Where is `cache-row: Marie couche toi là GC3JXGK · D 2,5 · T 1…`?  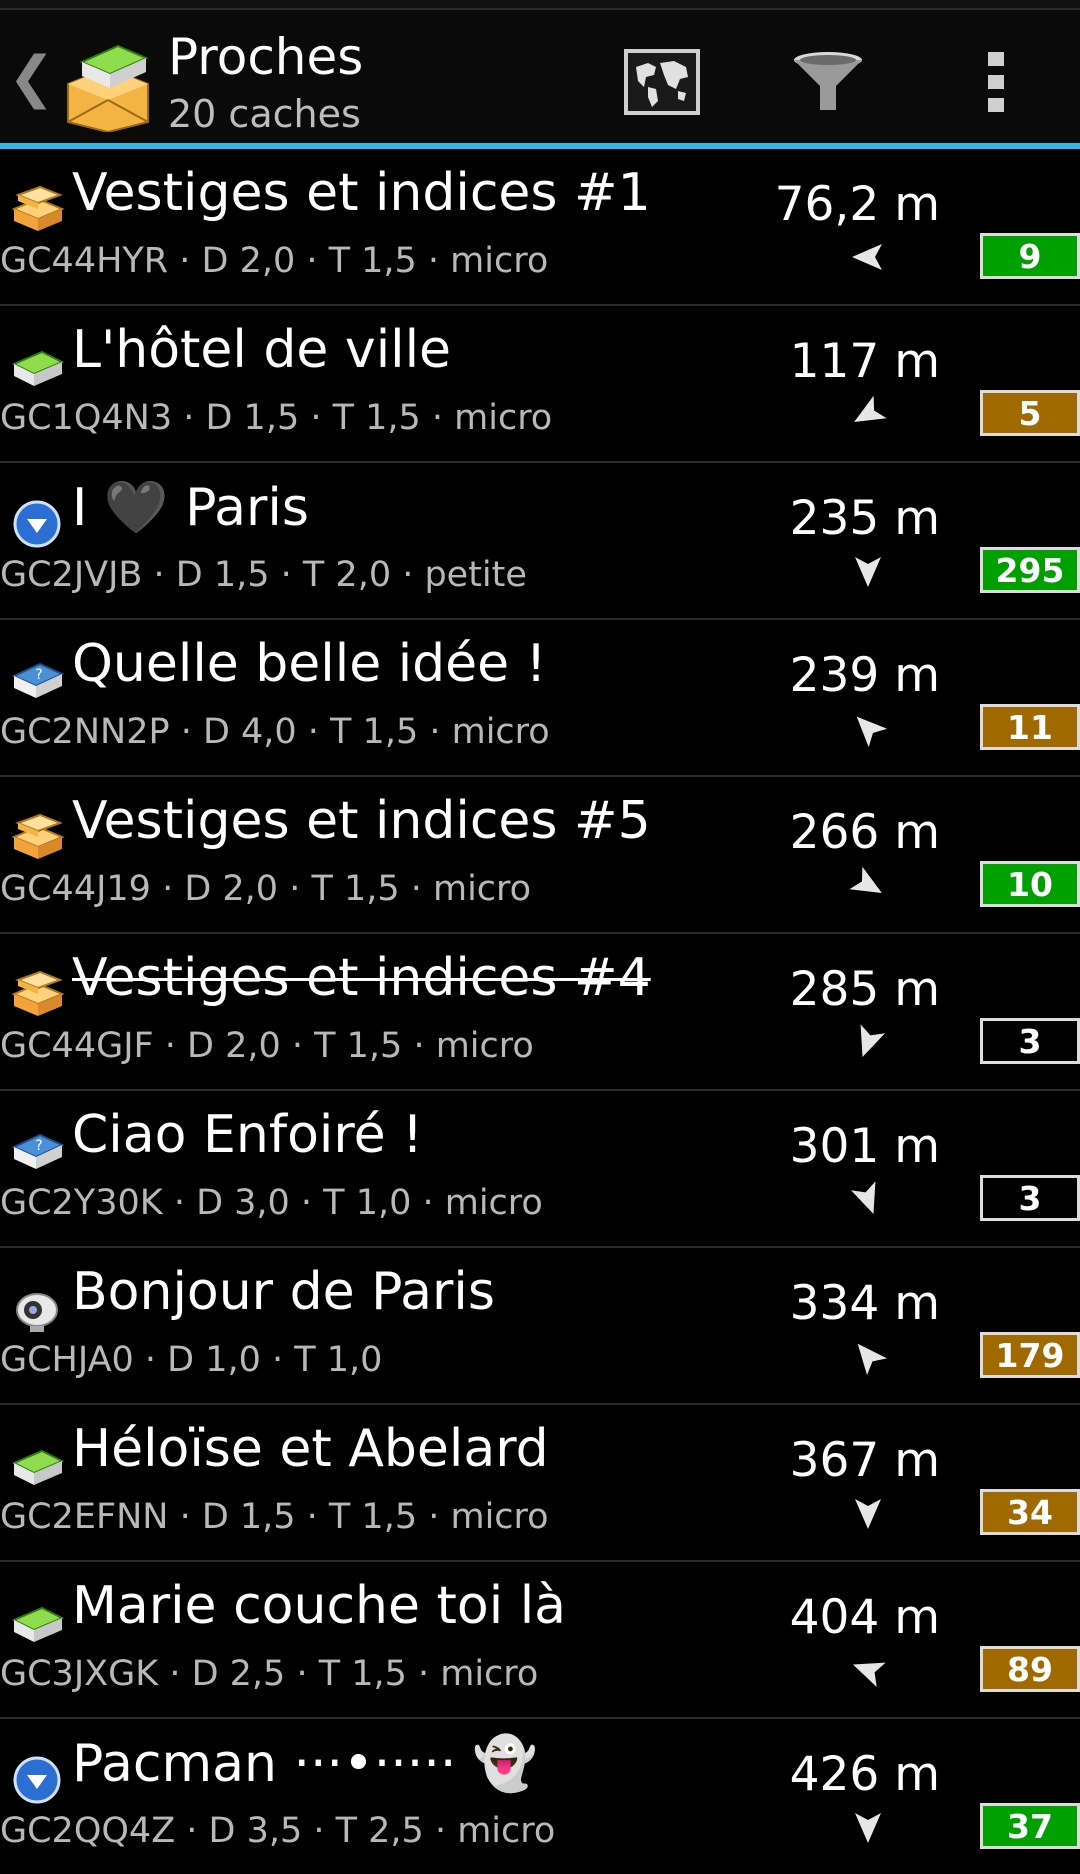 cache-row: Marie couche toi là GC3JXGK · D 2,5 · T 1… is located at coordinates (540, 1640).